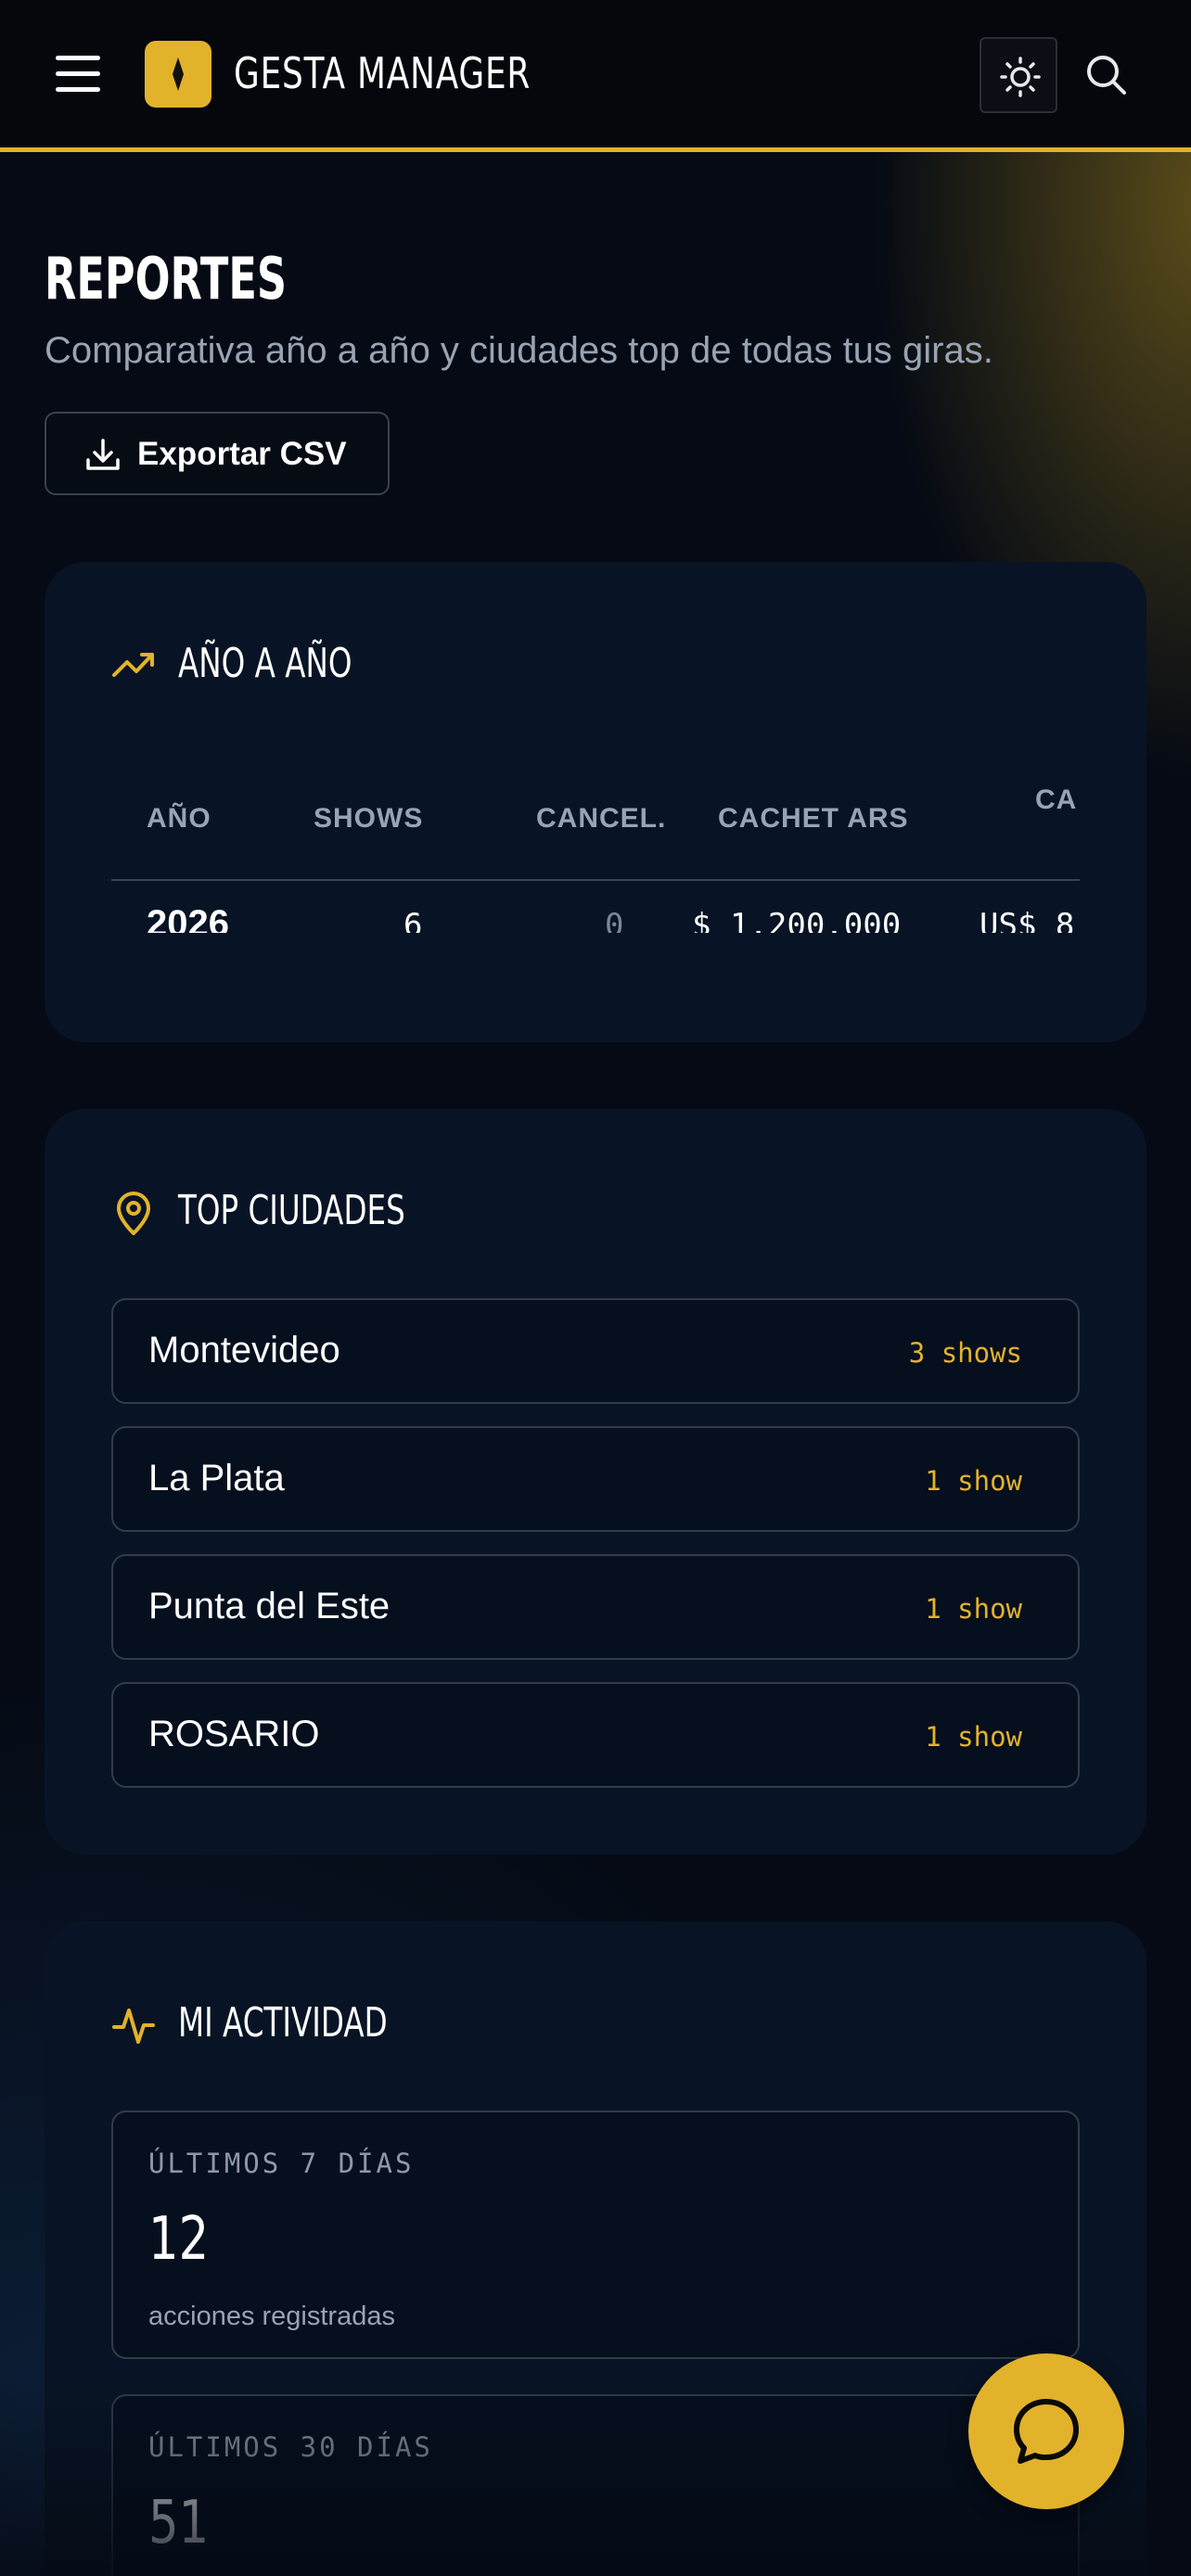 The width and height of the screenshot is (1191, 2576). I want to click on card-title: TOP CIUDADES, so click(291, 1210).